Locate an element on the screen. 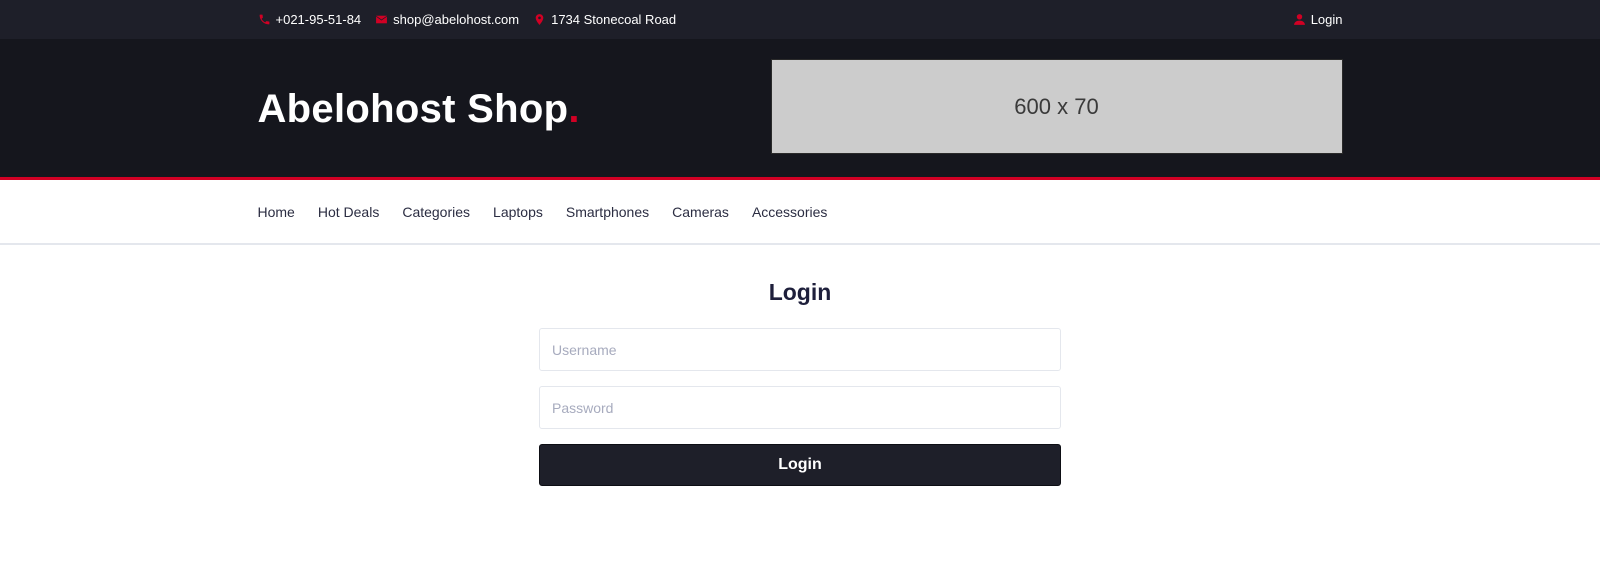  nav-item-home: Home is located at coordinates (276, 212).